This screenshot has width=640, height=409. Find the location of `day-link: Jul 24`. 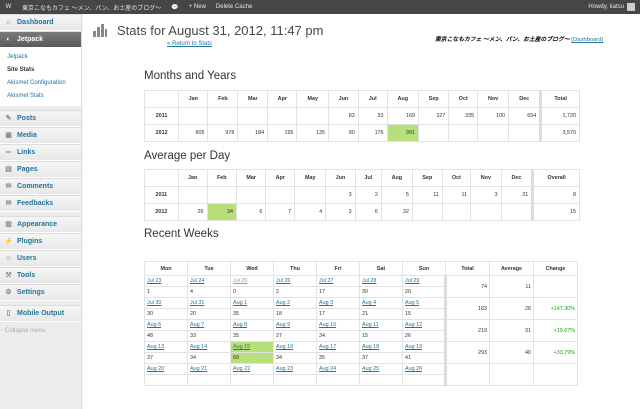

day-link: Jul 24 is located at coordinates (197, 281).